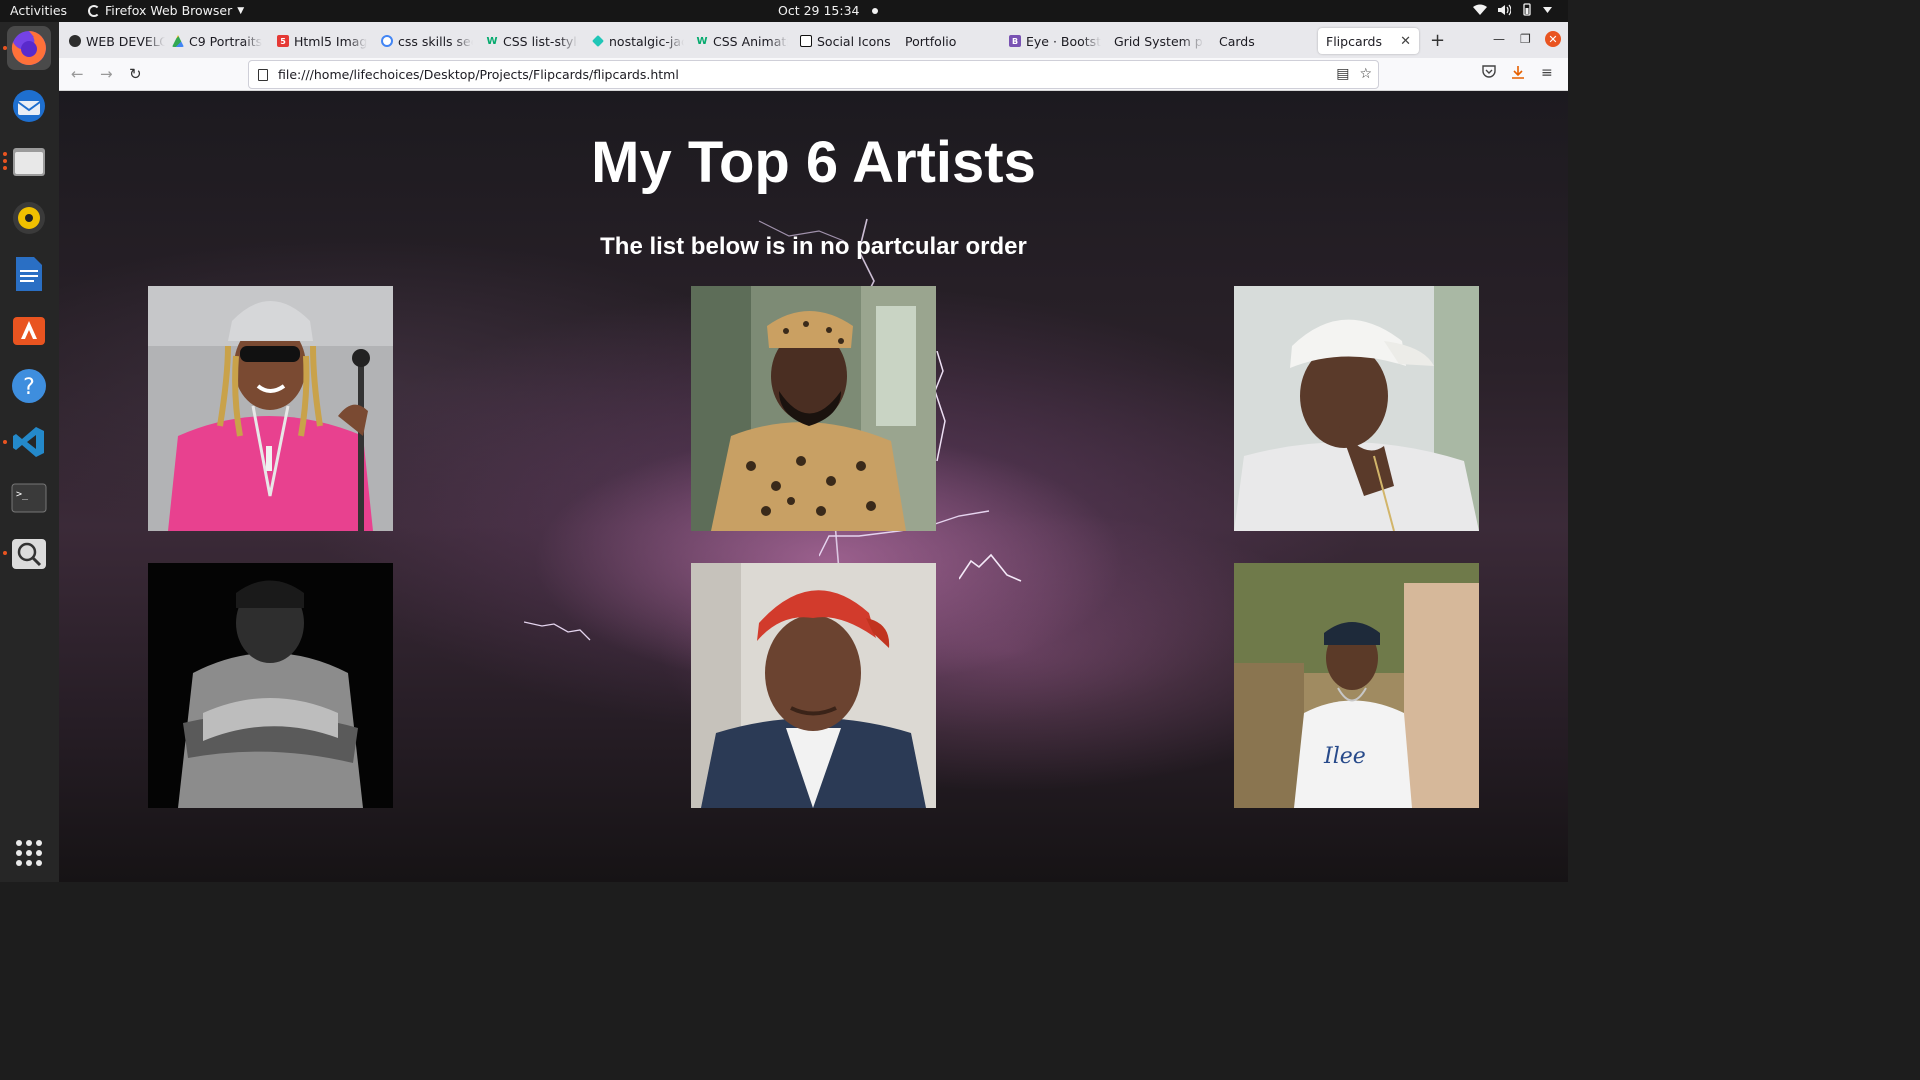 The height and width of the screenshot is (1080, 1920). What do you see at coordinates (178, 41) in the screenshot?
I see `google-drive-icon` at bounding box center [178, 41].